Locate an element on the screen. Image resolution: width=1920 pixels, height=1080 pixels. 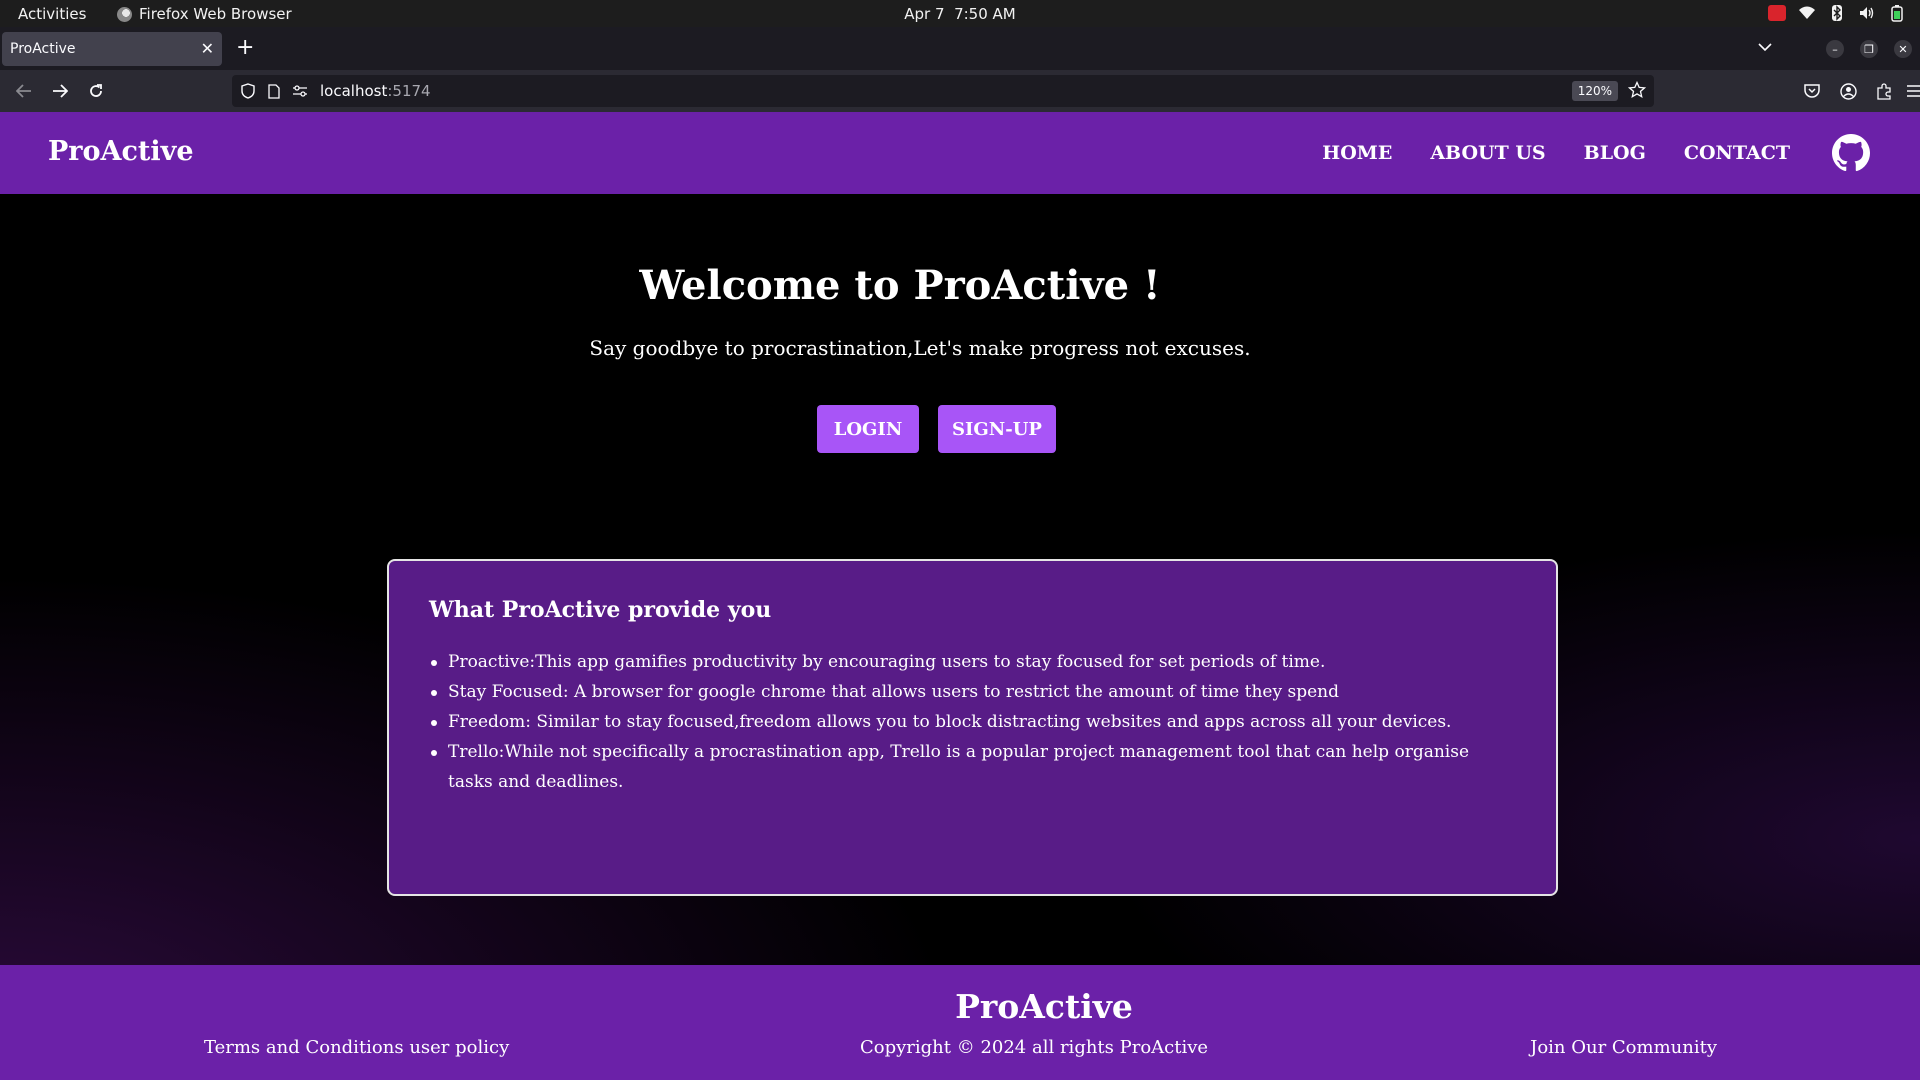
footer-brand: ProActive is located at coordinates (1044, 1006).